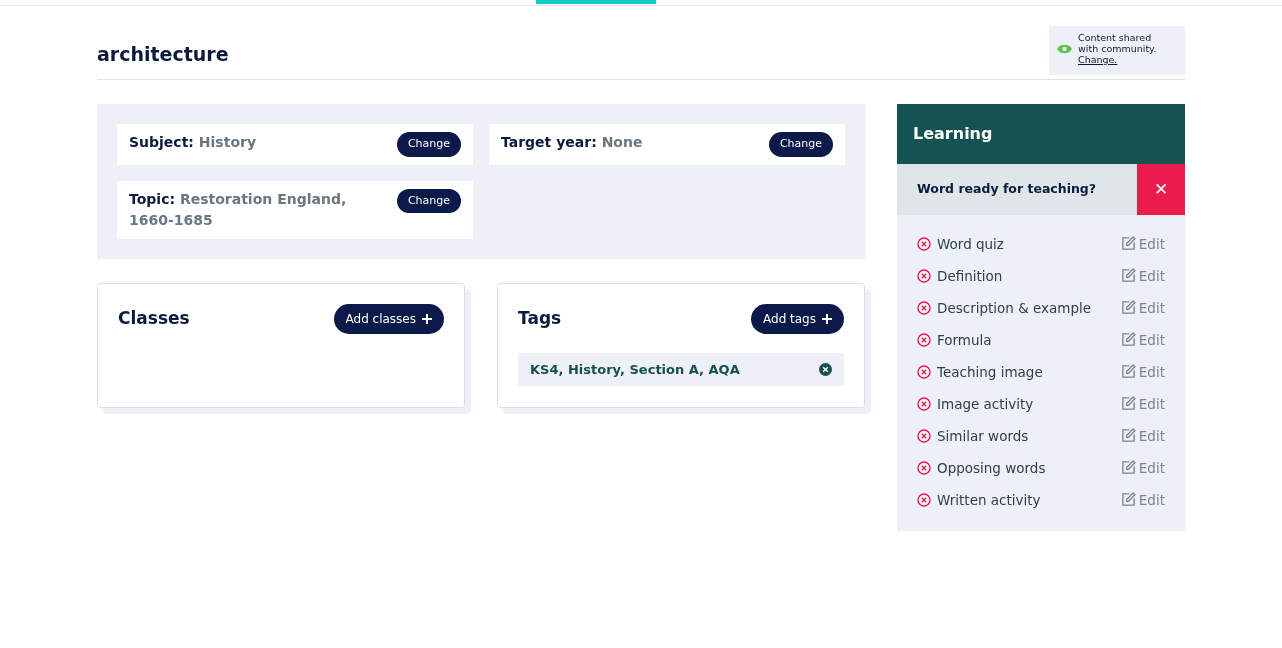 The height and width of the screenshot is (648, 1282). I want to click on checklist-label: Image activity, so click(985, 404).